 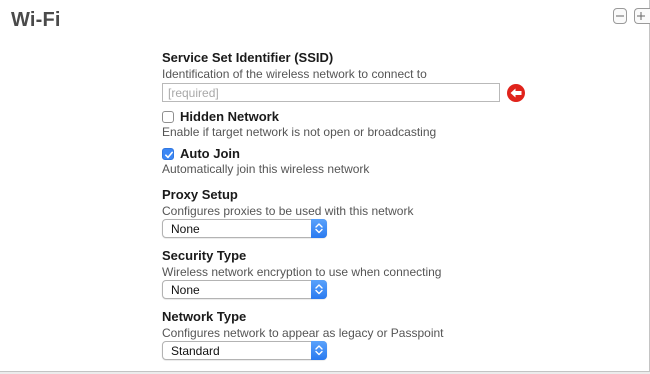 What do you see at coordinates (204, 316) in the screenshot?
I see `network-type-label: Network Type` at bounding box center [204, 316].